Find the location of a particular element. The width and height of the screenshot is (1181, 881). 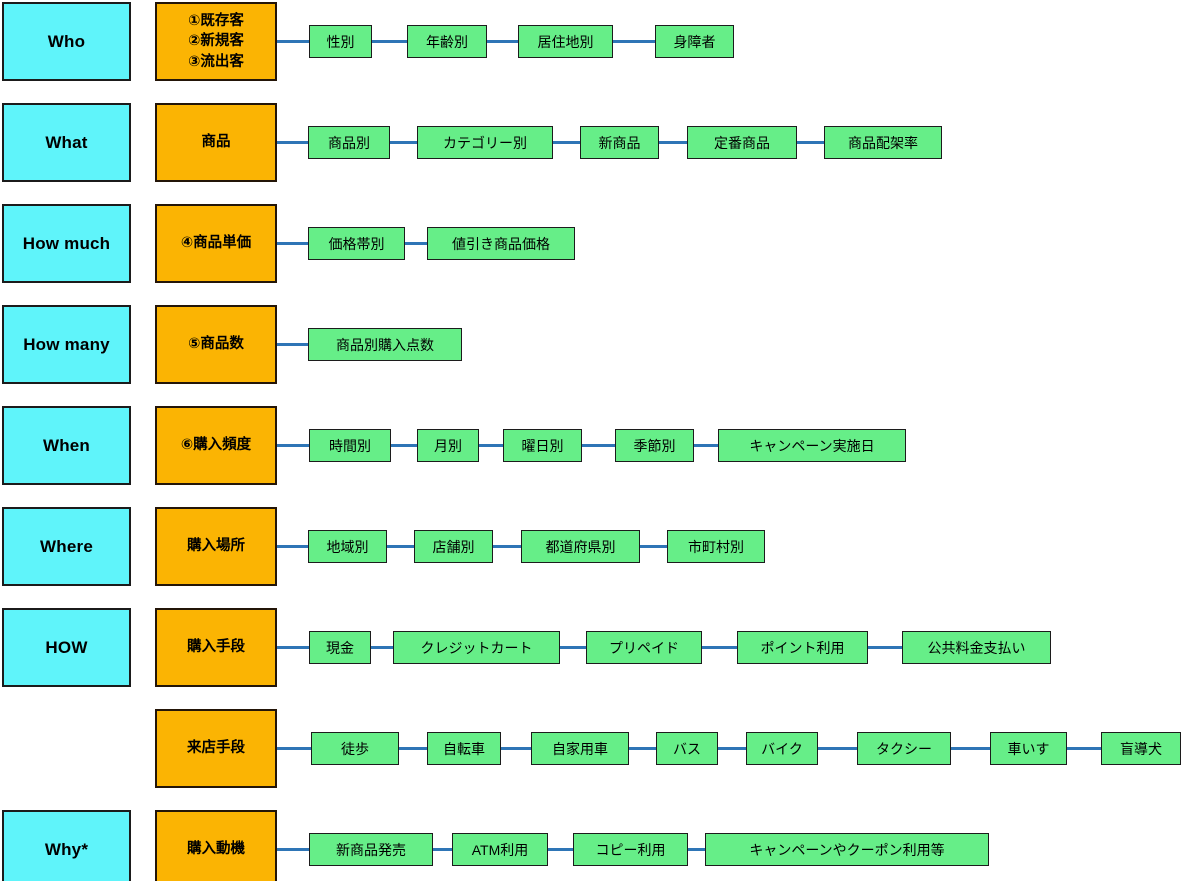

category-box: 商品 is located at coordinates (216, 142).